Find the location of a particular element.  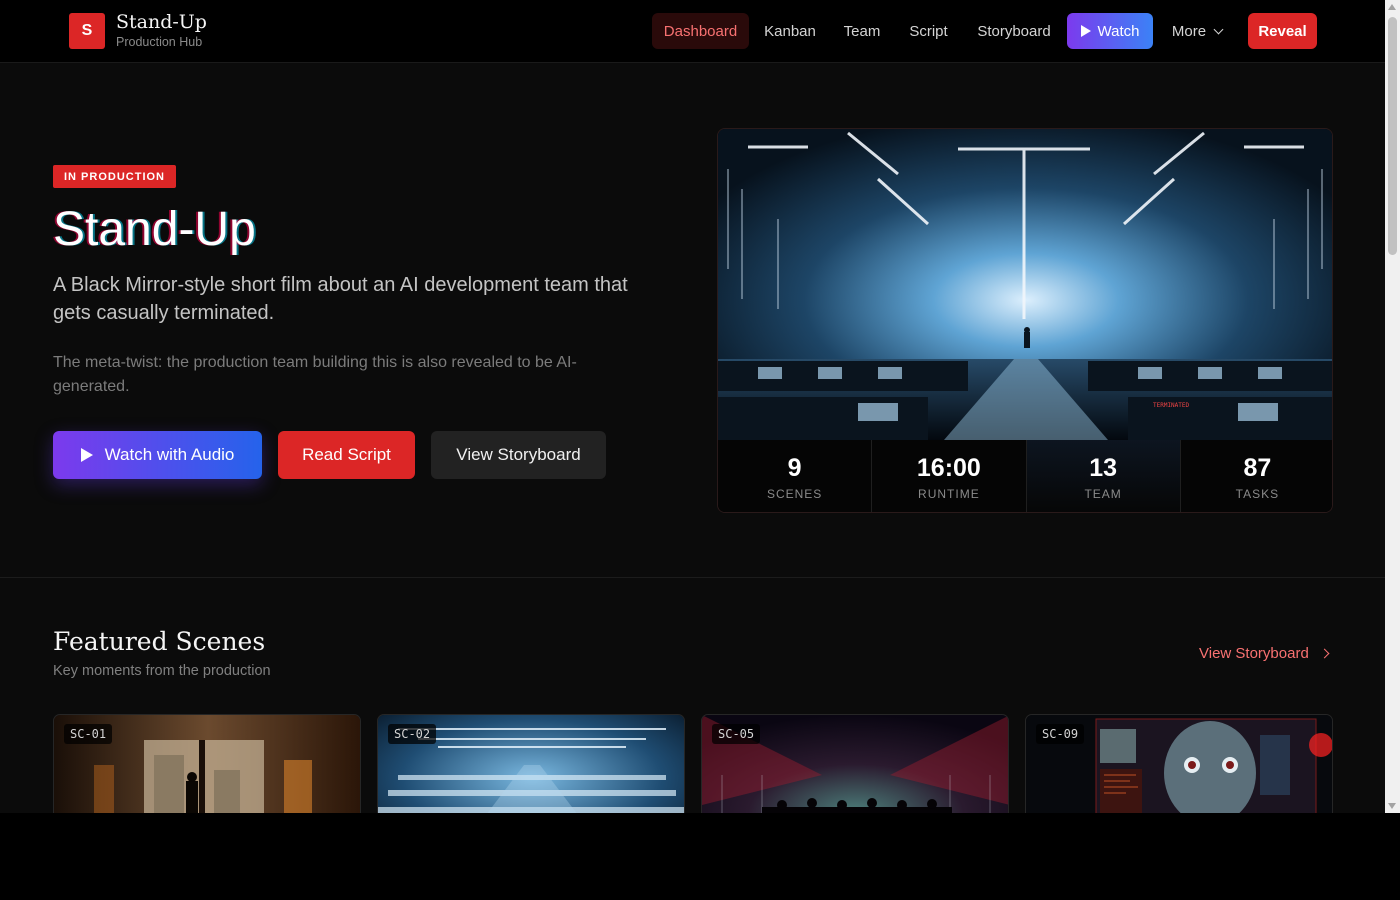

nav-watch-label: Watch is located at coordinates (1118, 31).